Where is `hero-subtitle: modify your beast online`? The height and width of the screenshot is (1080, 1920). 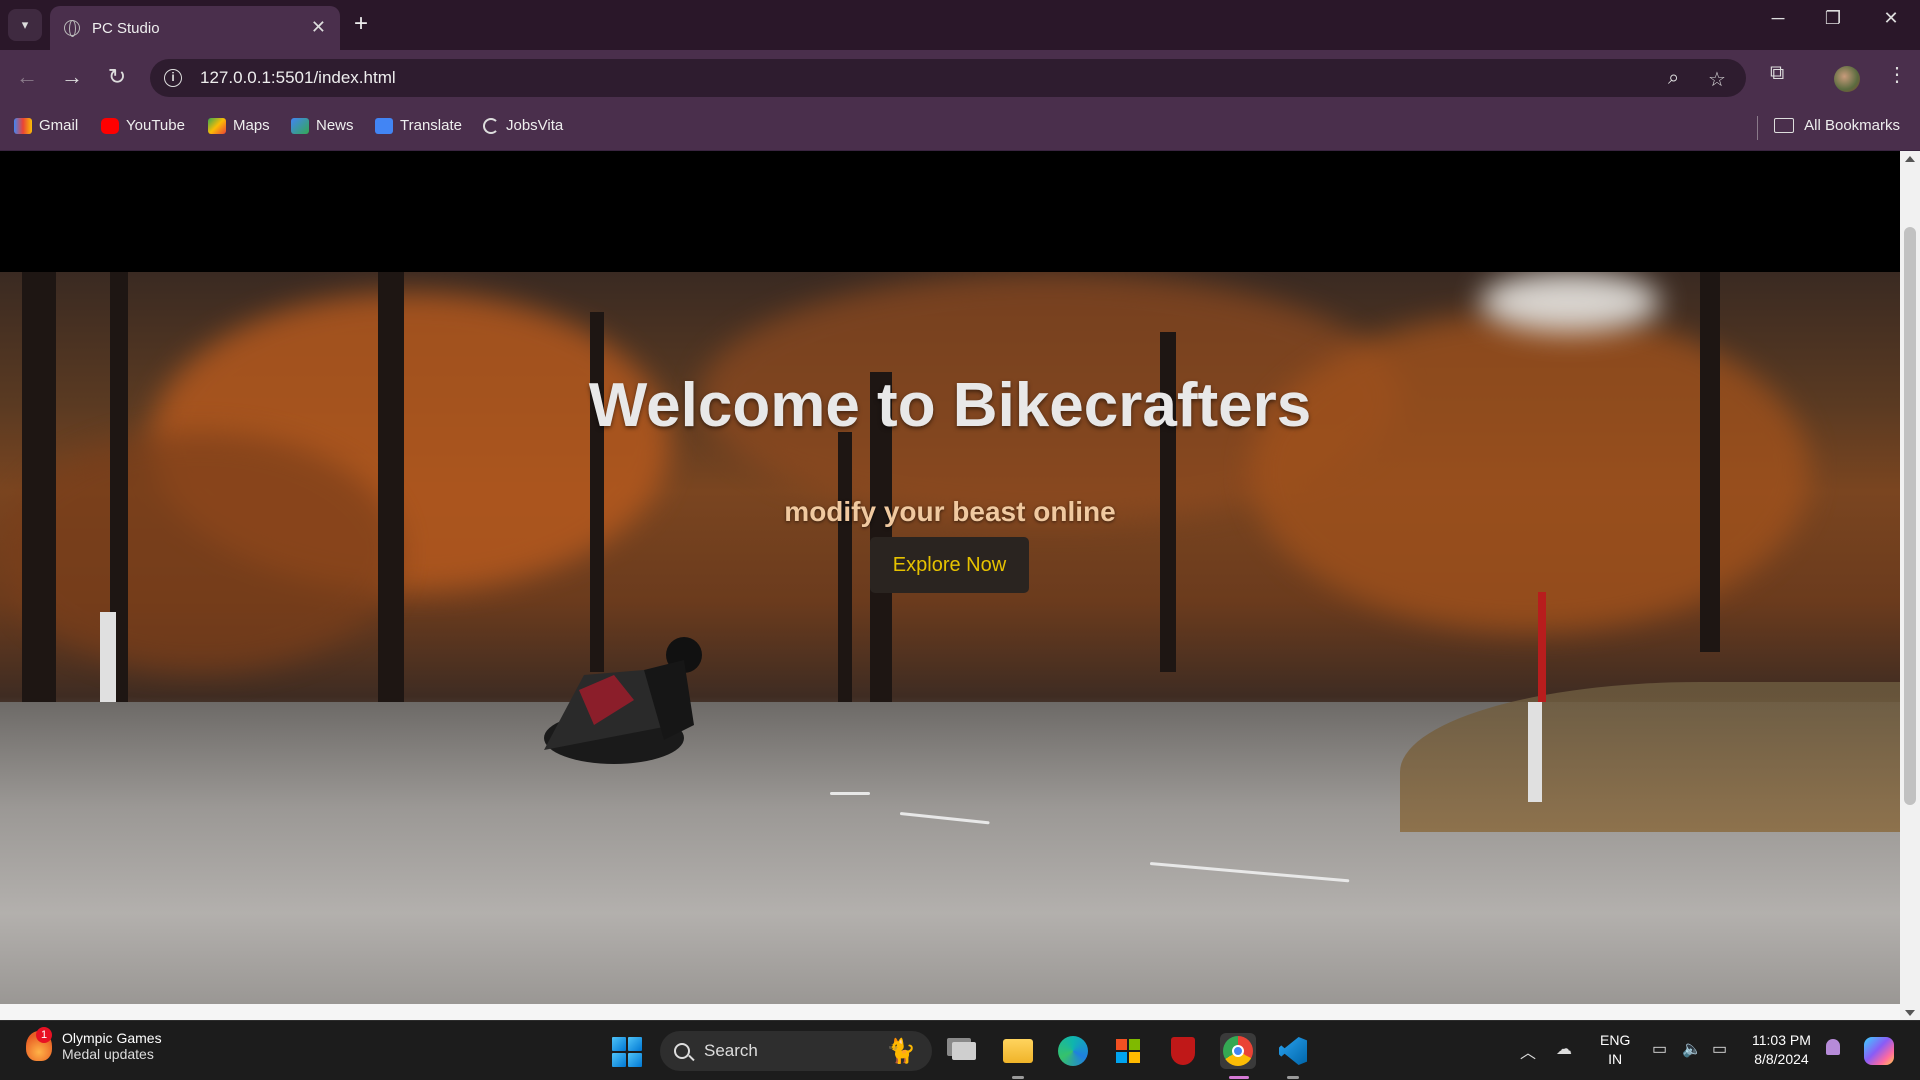
hero-subtitle: modify your beast online is located at coordinates (950, 511).